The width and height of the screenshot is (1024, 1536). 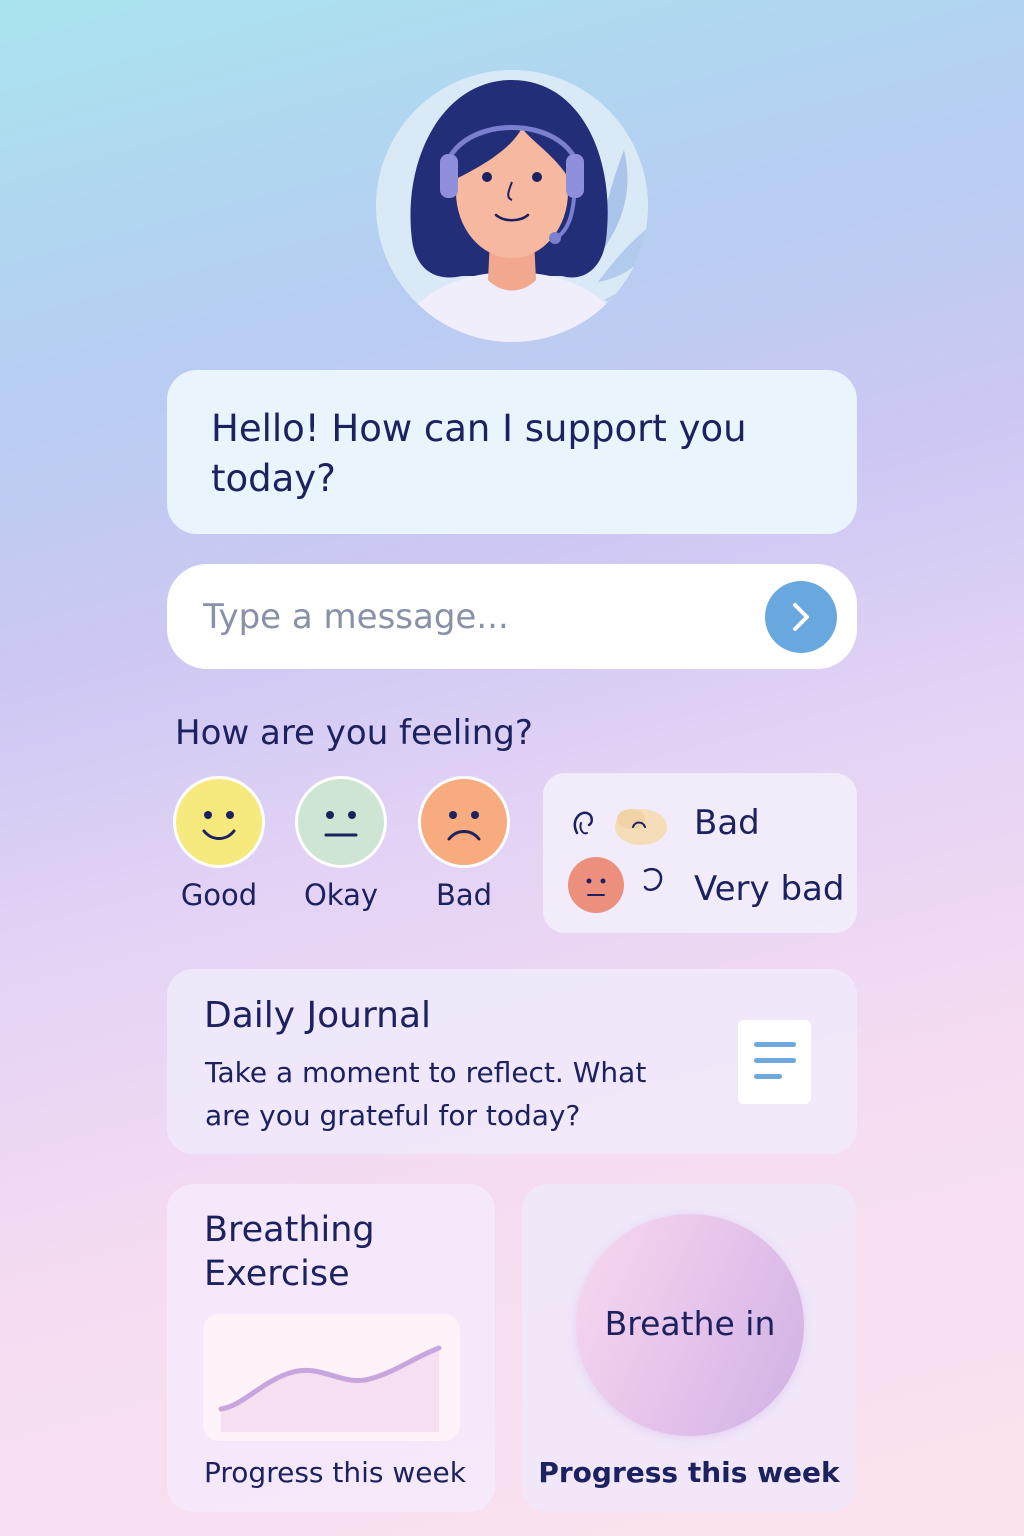 What do you see at coordinates (622, 826) in the screenshot?
I see `sad-swirl-icon` at bounding box center [622, 826].